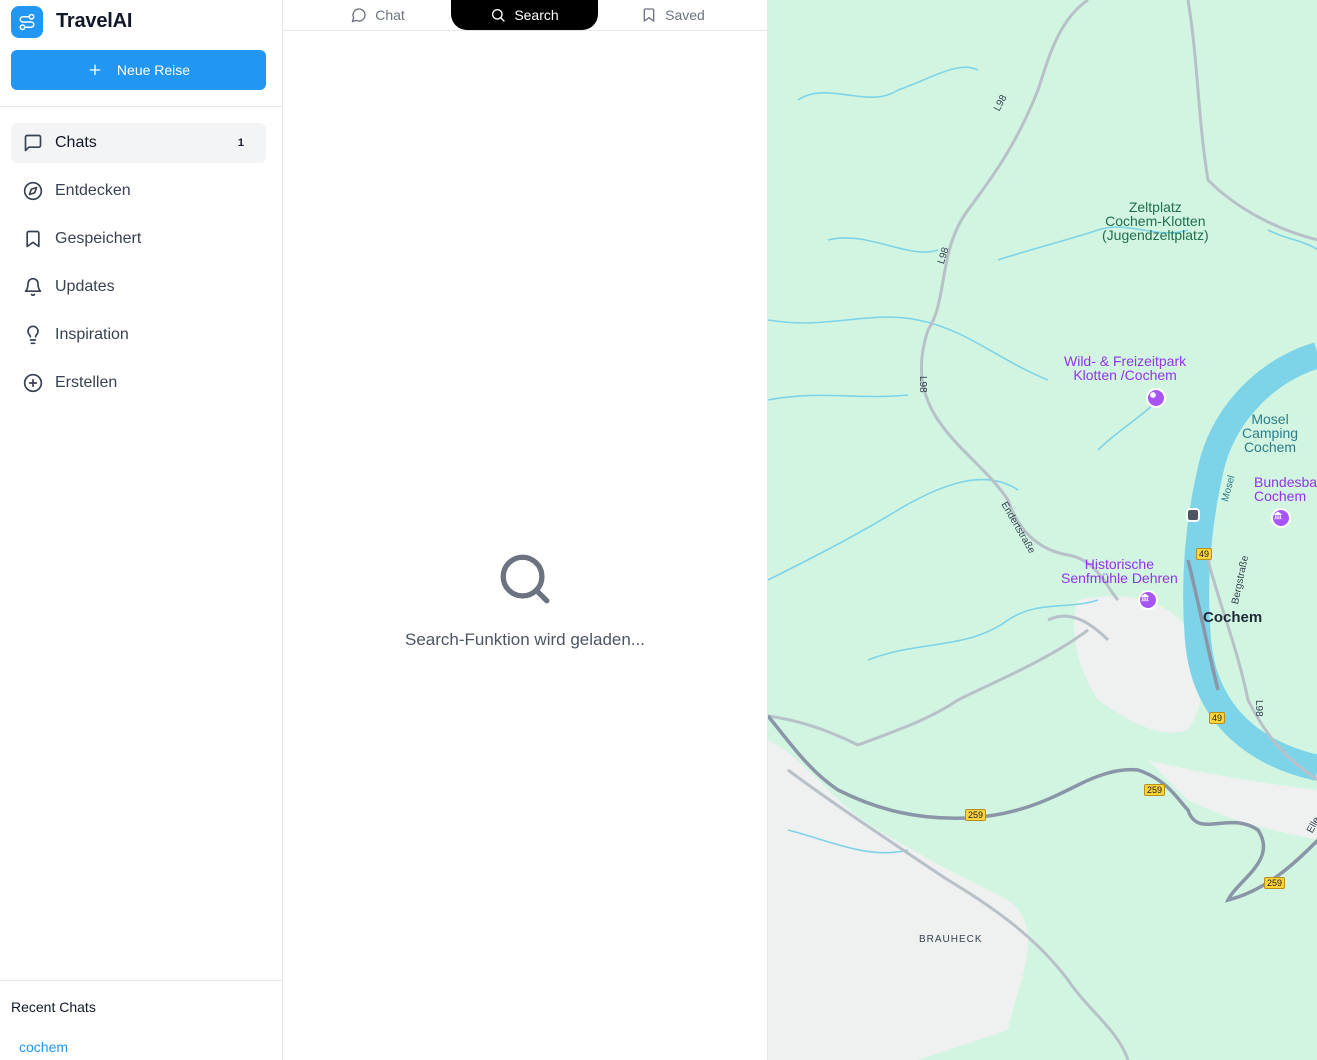 The width and height of the screenshot is (1317, 1060). I want to click on transit-station-icon, so click(1193, 515).